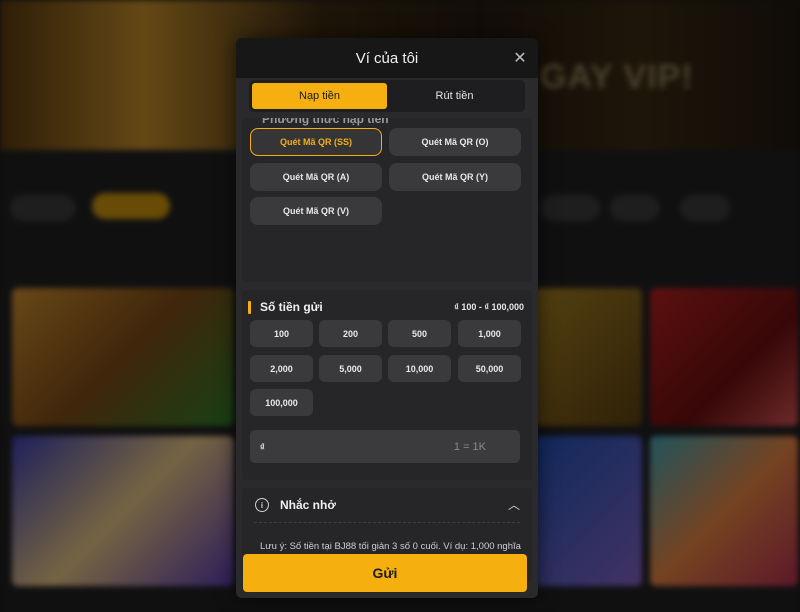 Image resolution: width=800 pixels, height=612 pixels. I want to click on chevron-up-icon: ︿, so click(514, 504).